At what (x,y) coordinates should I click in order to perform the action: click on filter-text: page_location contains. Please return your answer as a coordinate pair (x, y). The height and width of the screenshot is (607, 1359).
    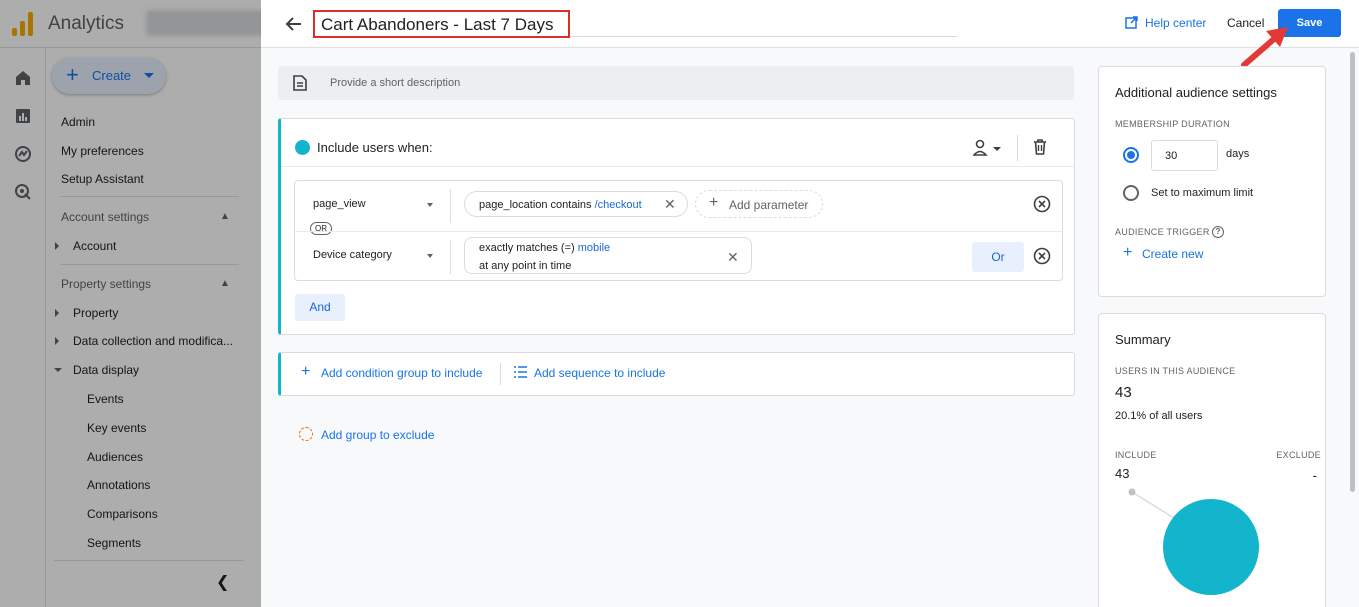
    Looking at the image, I should click on (537, 205).